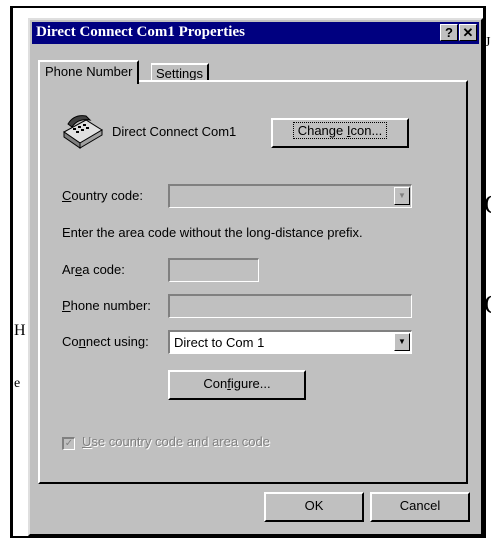  Describe the element at coordinates (174, 131) in the screenshot. I see `connection-name: Direct Connect Com1` at that location.